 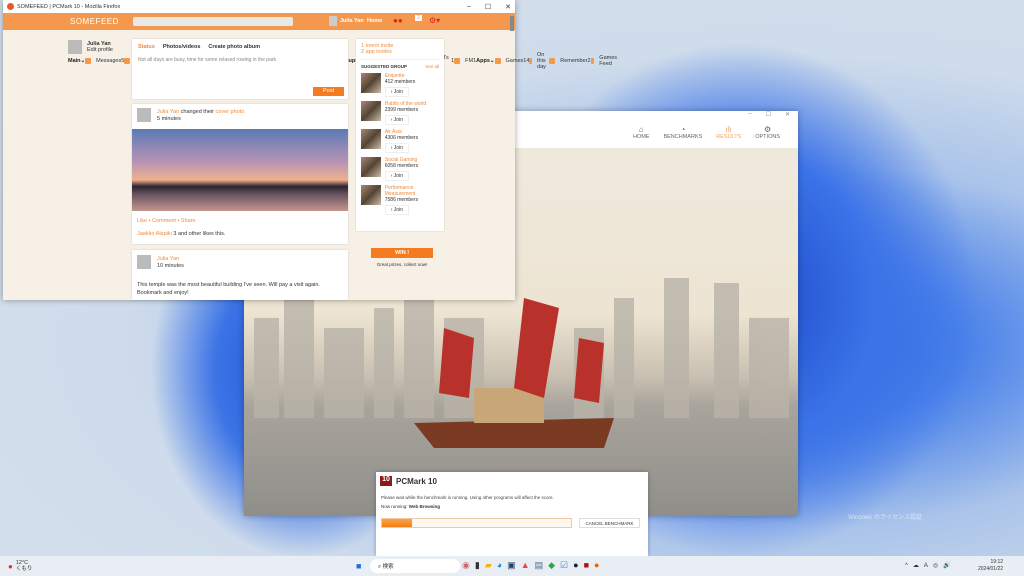 I want to click on post-button: Post, so click(x=328, y=91).